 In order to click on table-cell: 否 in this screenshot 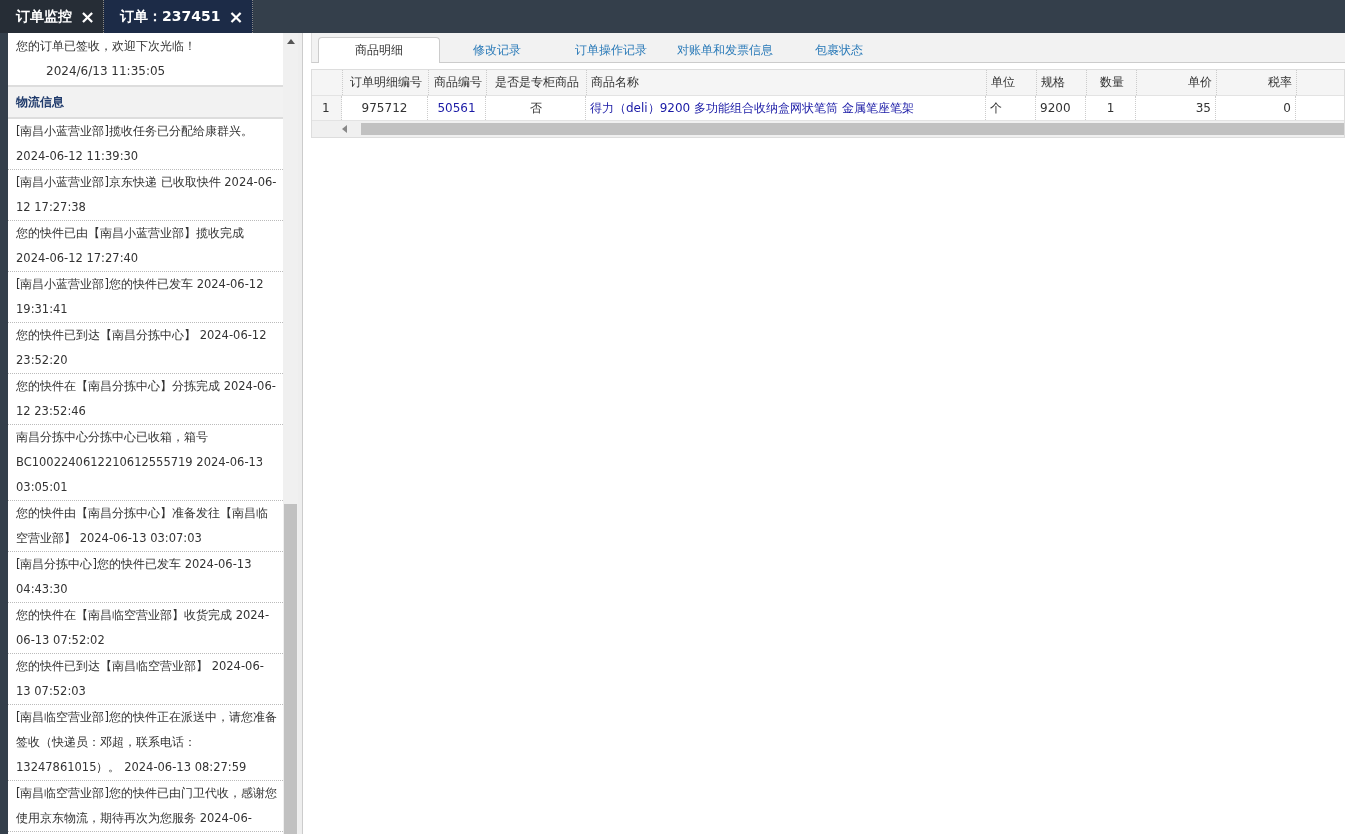, I will do `click(536, 108)`.